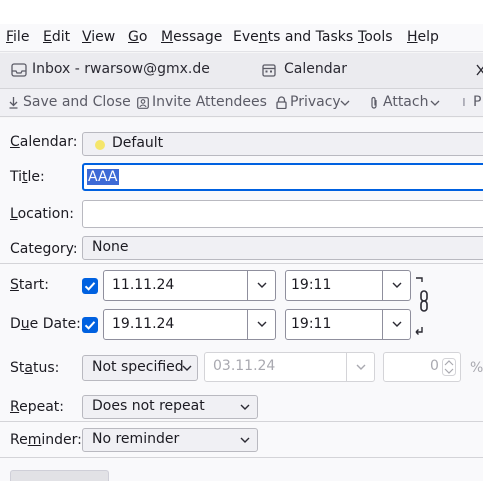 This screenshot has height=481, width=483. I want to click on percent-sign: %, so click(476, 368).